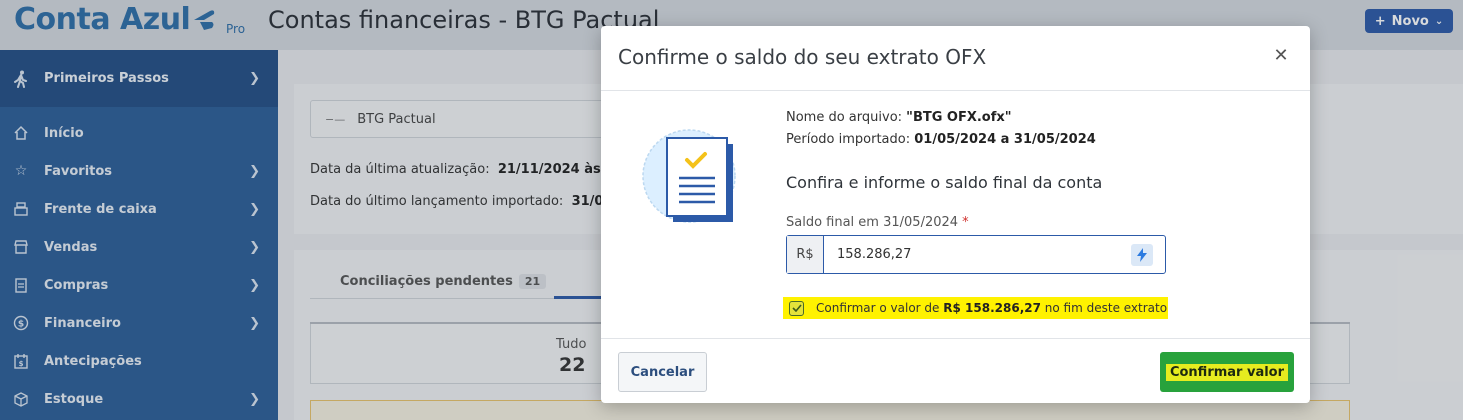 The width and height of the screenshot is (1463, 420). Describe the element at coordinates (796, 308) in the screenshot. I see `checkbox-checked` at that location.